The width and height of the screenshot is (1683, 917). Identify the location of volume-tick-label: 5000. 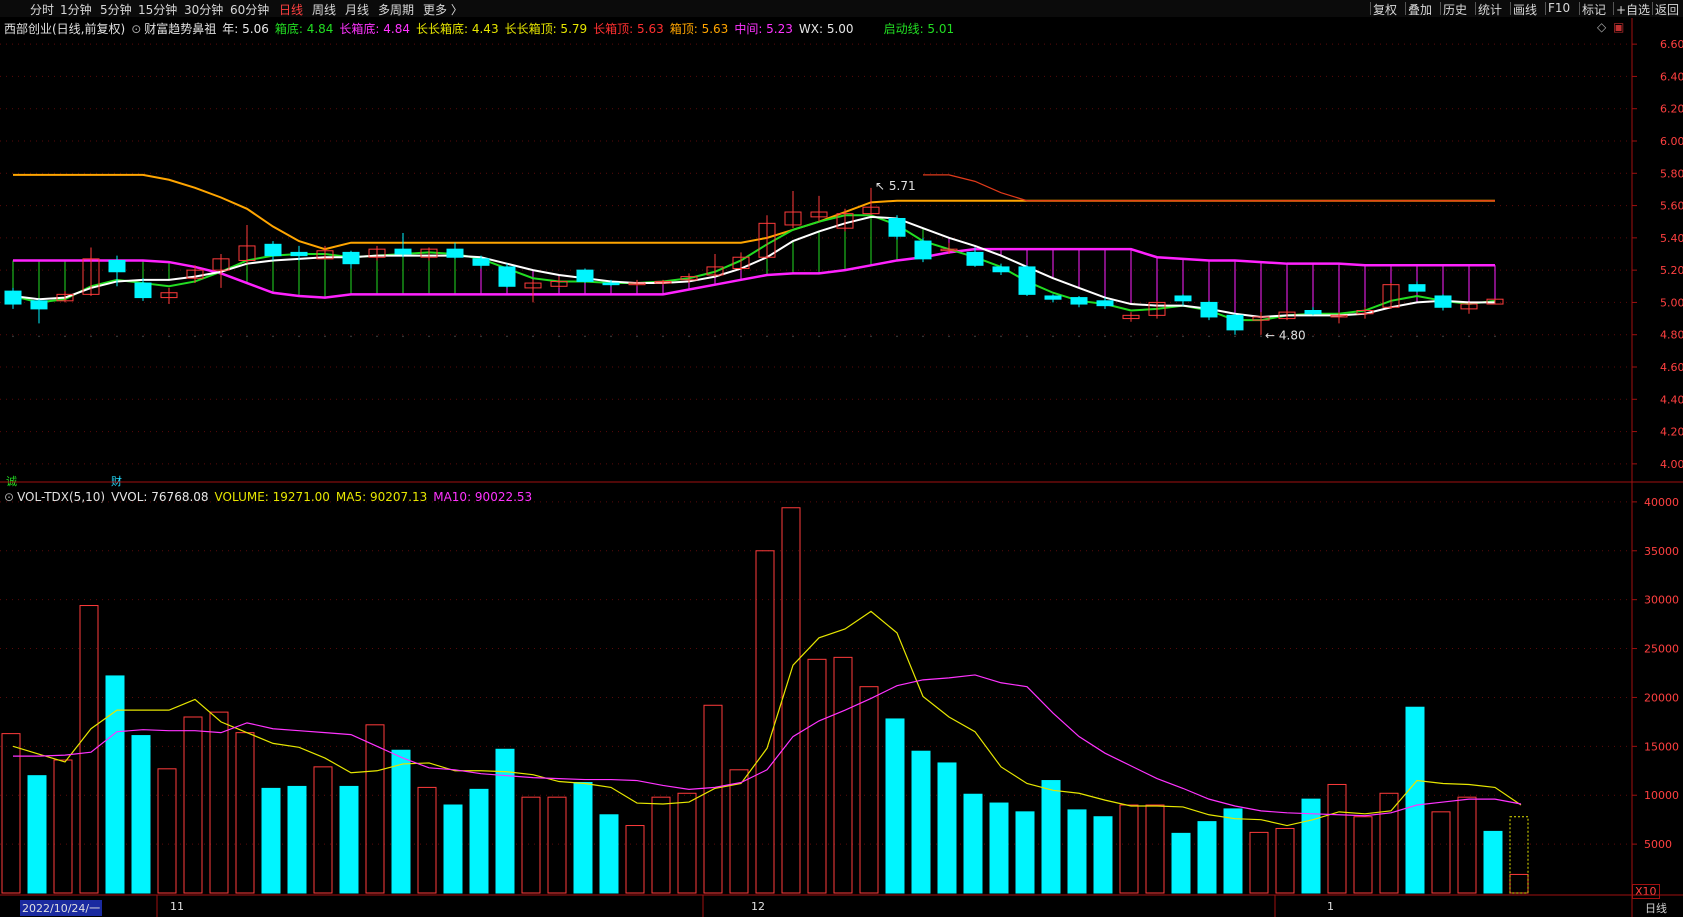
(1658, 844).